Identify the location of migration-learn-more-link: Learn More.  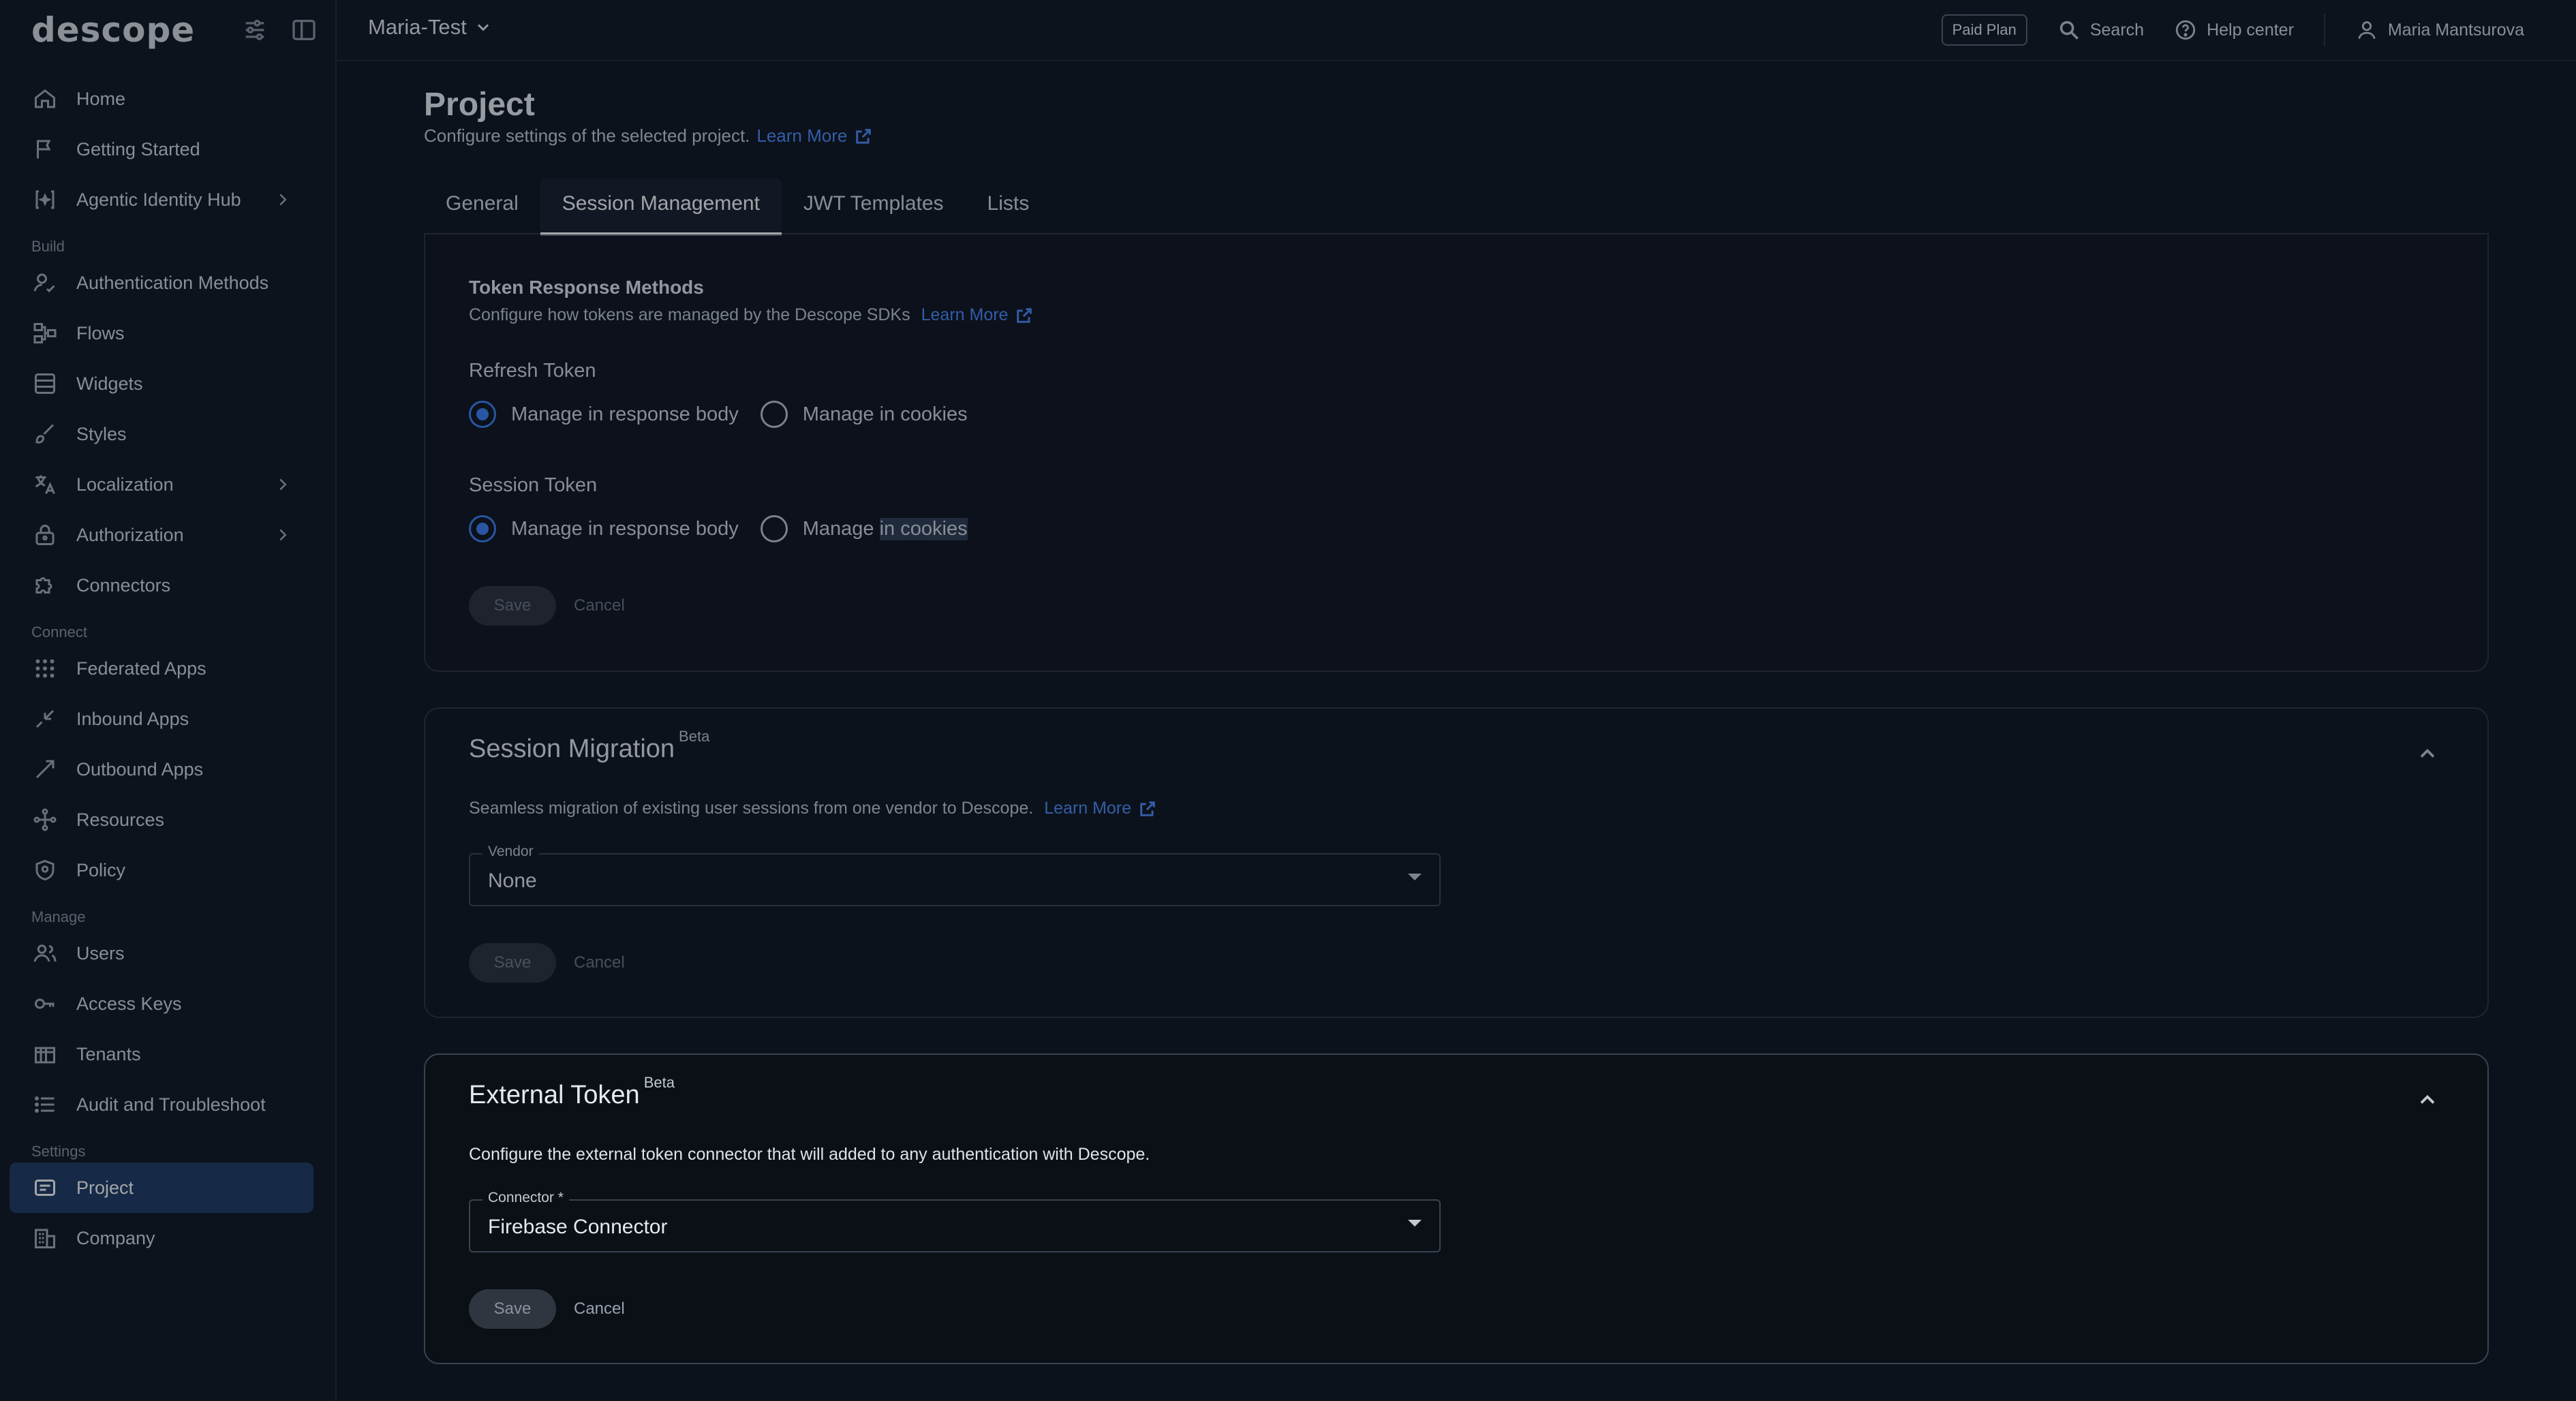
(1100, 808).